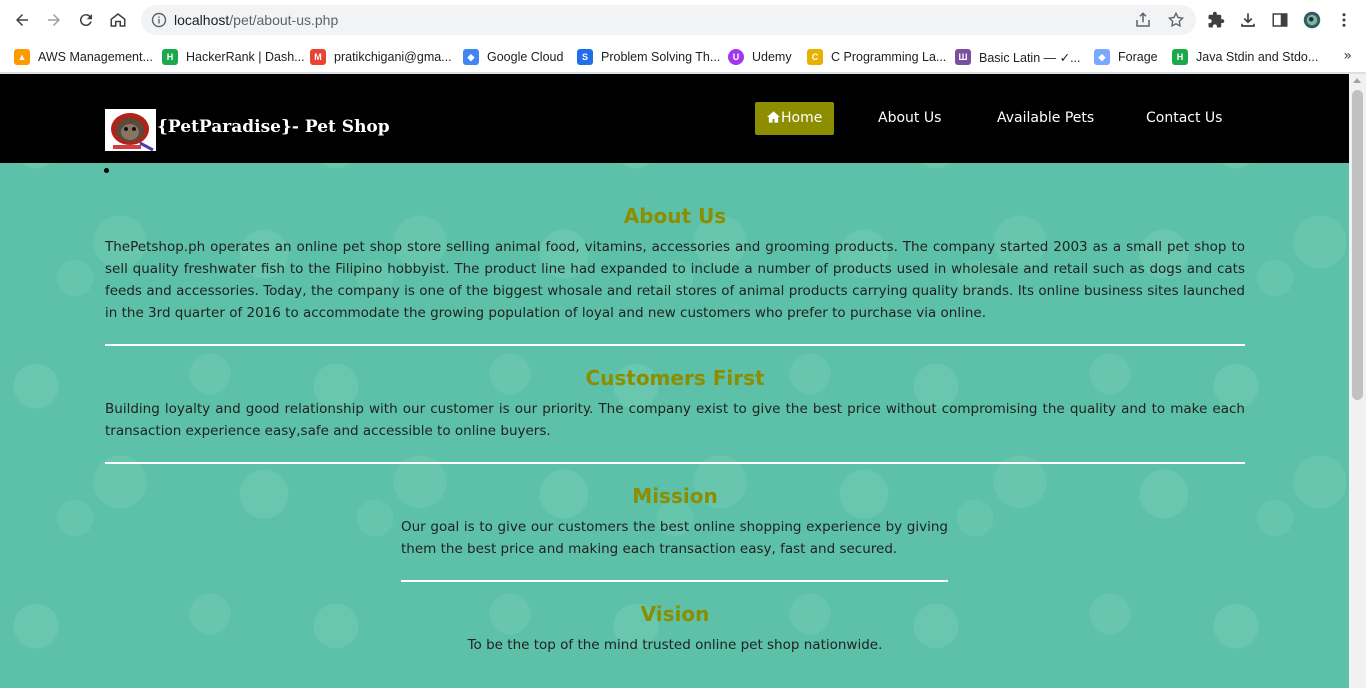  I want to click on nav-contact-us: Contact Us, so click(1184, 118).